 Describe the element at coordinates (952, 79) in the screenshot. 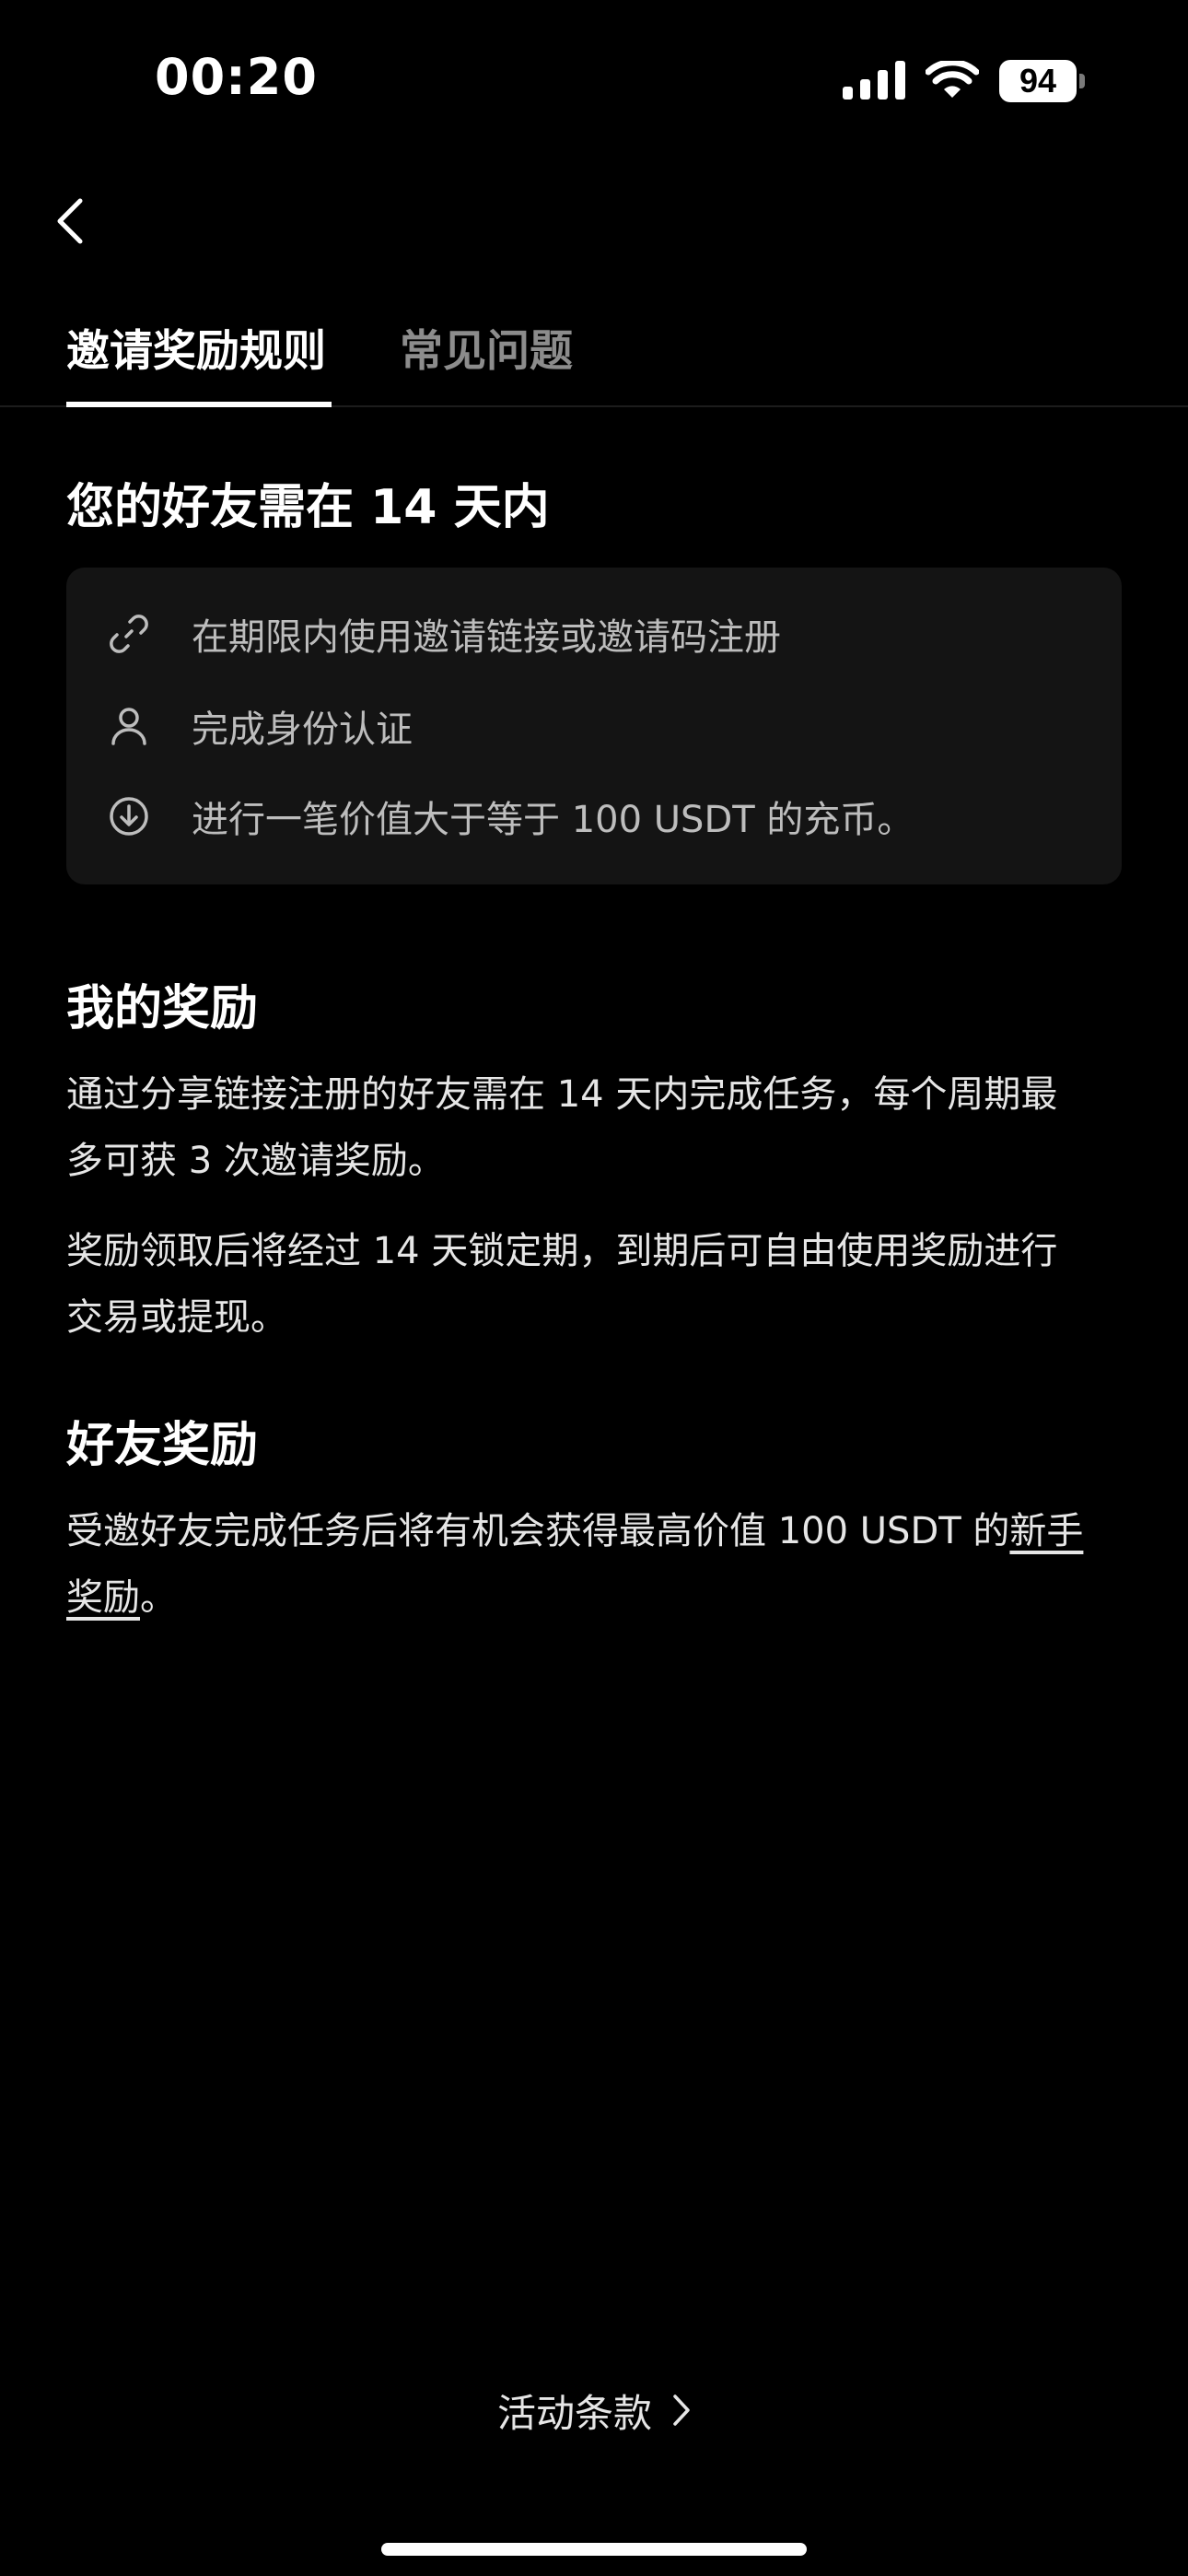

I see `wifi-icon` at that location.